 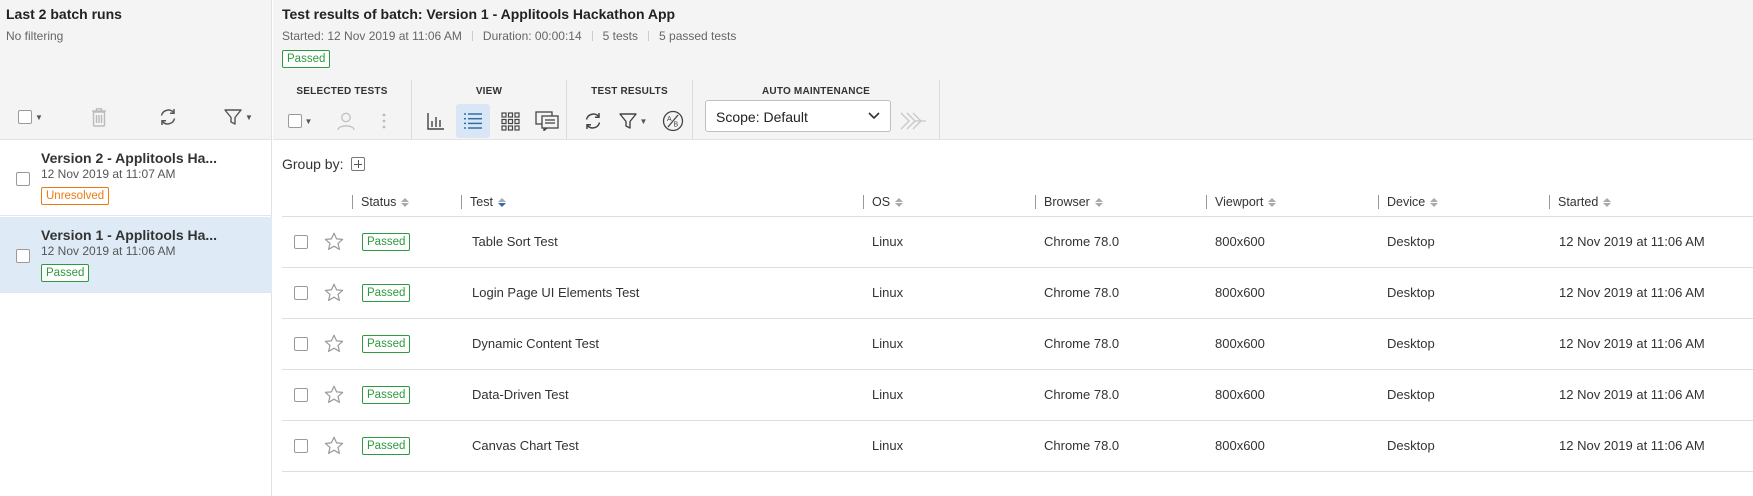 What do you see at coordinates (1580, 202) in the screenshot?
I see `column-header-started: Started` at bounding box center [1580, 202].